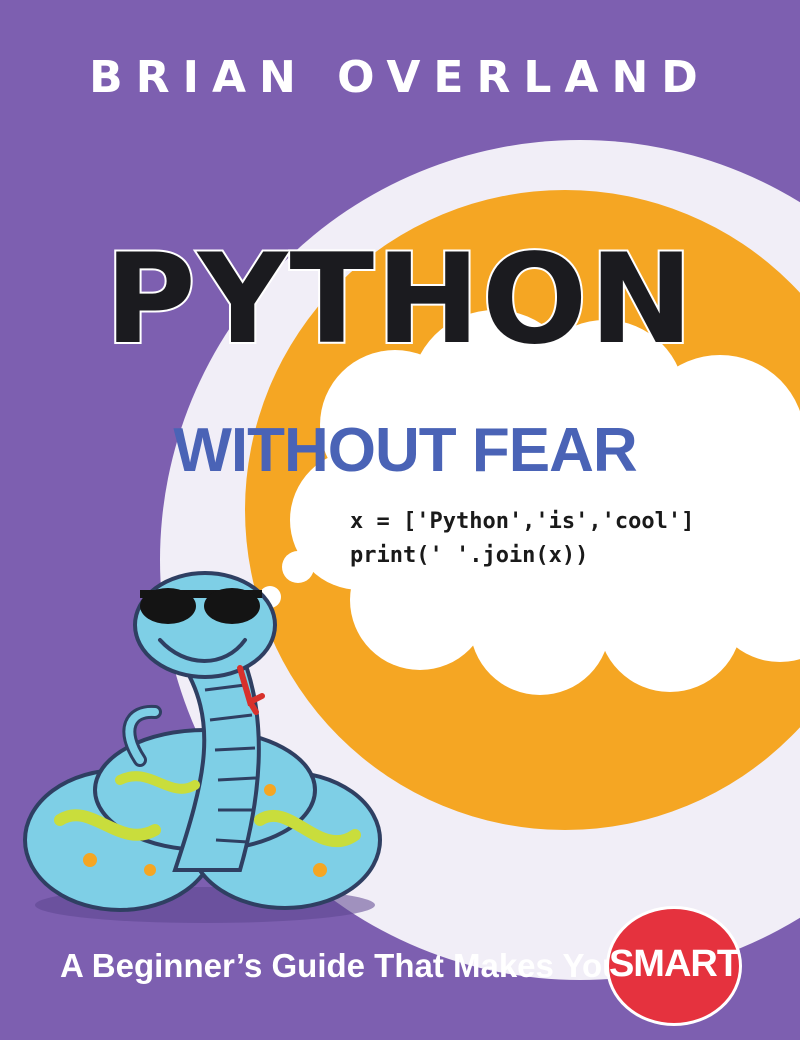 This screenshot has height=1040, width=800. What do you see at coordinates (522, 521) in the screenshot?
I see `code-line-1: x = ['Python','is','cool']` at bounding box center [522, 521].